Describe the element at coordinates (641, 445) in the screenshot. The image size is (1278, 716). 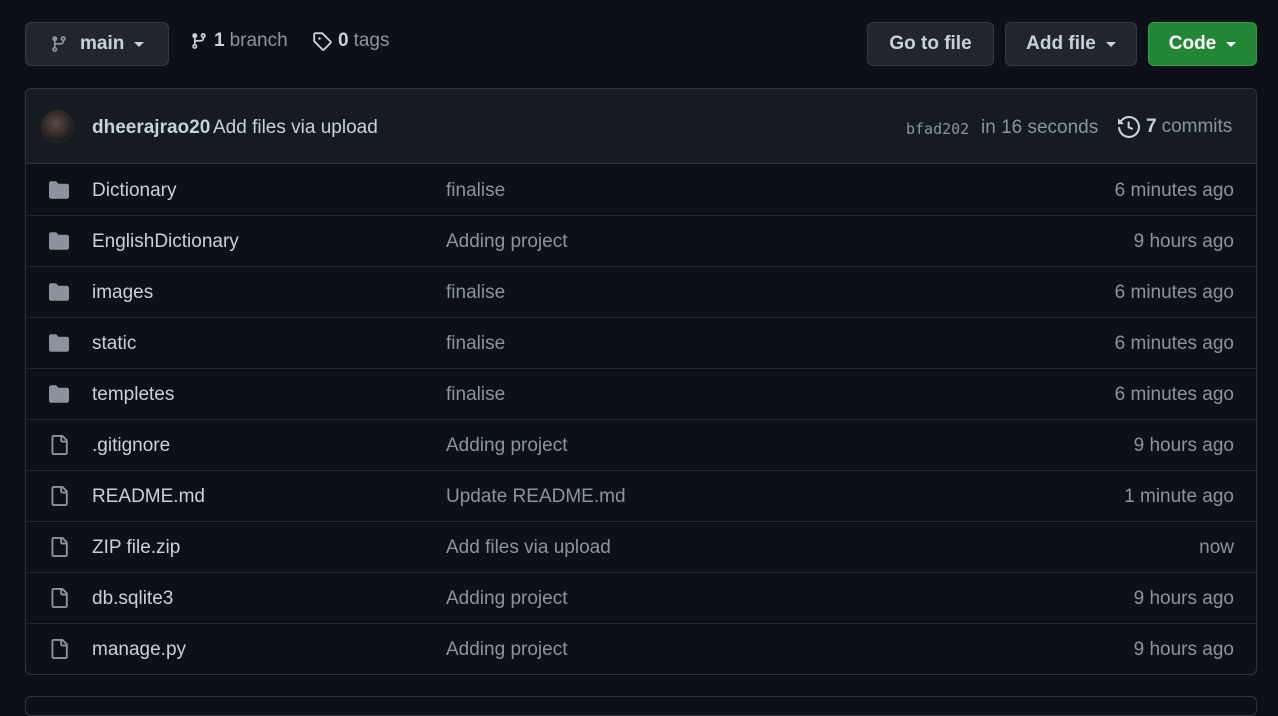
I see `file-row: .gitignore Adding project 9 hours ago` at that location.